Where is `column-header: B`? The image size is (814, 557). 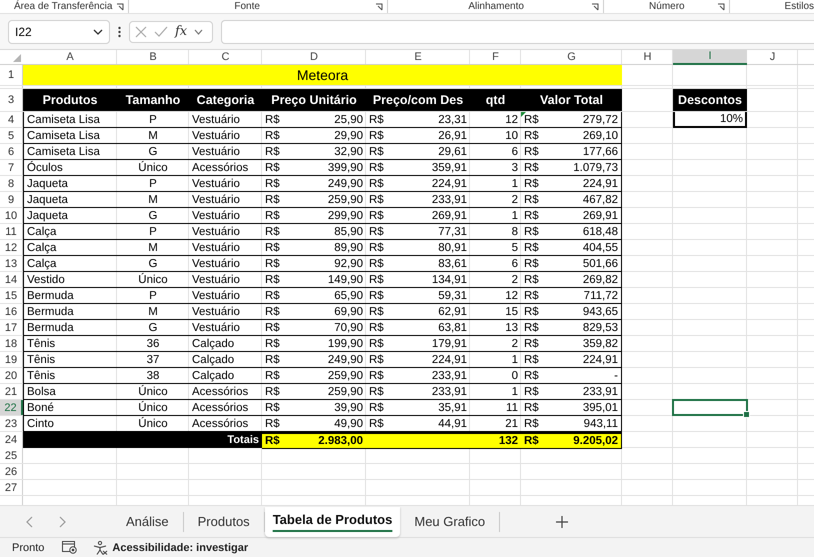 column-header: B is located at coordinates (153, 57).